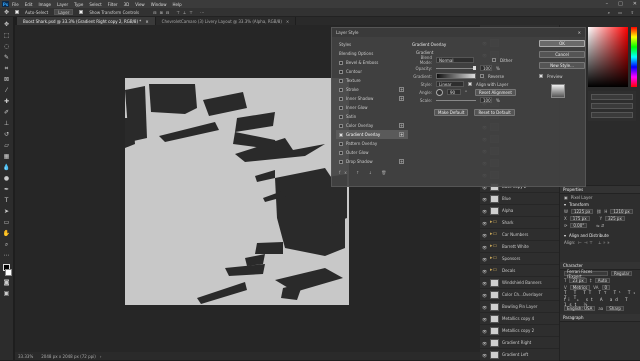 The image size is (640, 361). Describe the element at coordinates (15, 4) in the screenshot. I see `menu-file: File` at that location.